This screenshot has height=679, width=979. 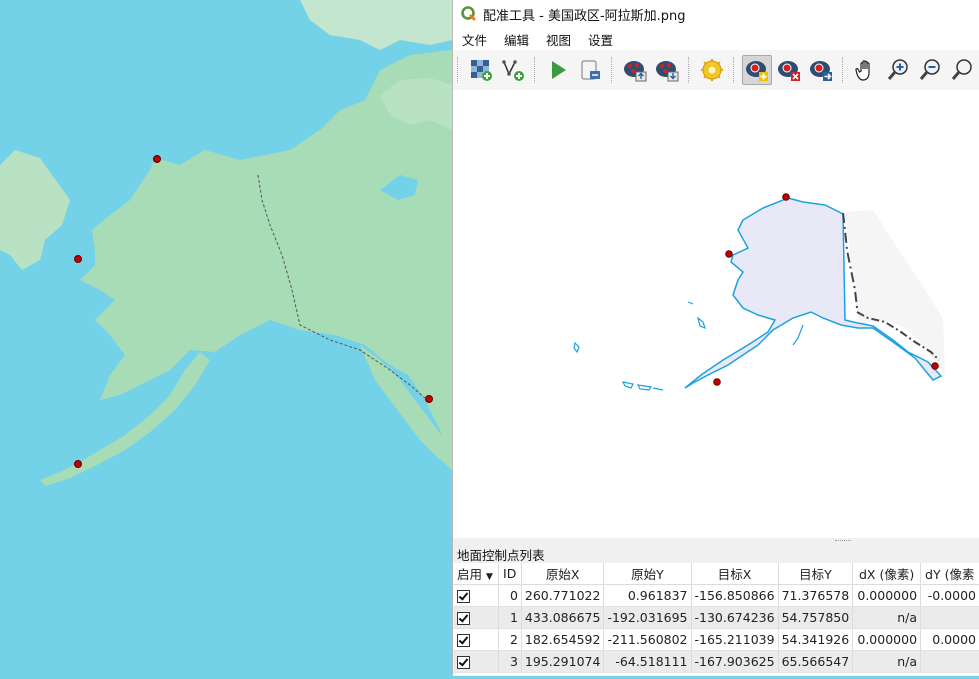 What do you see at coordinates (563, 595) in the screenshot?
I see `source-x-cell: 260.771022` at bounding box center [563, 595].